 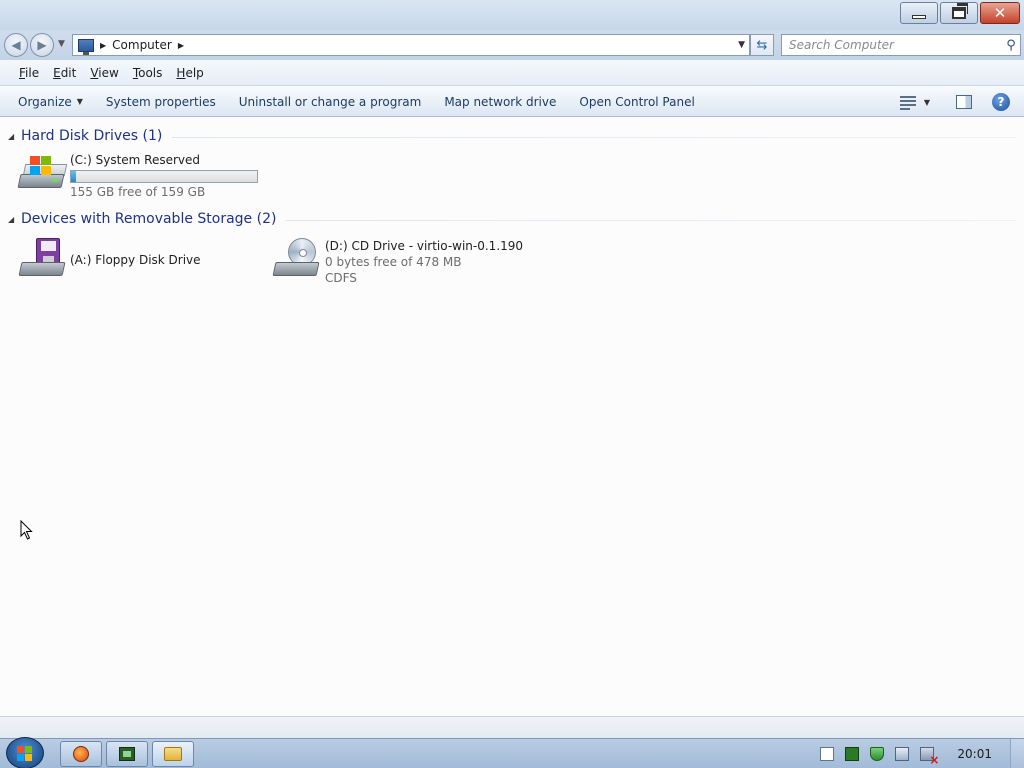 What do you see at coordinates (1001, 102) in the screenshot?
I see `help-icon: ?` at bounding box center [1001, 102].